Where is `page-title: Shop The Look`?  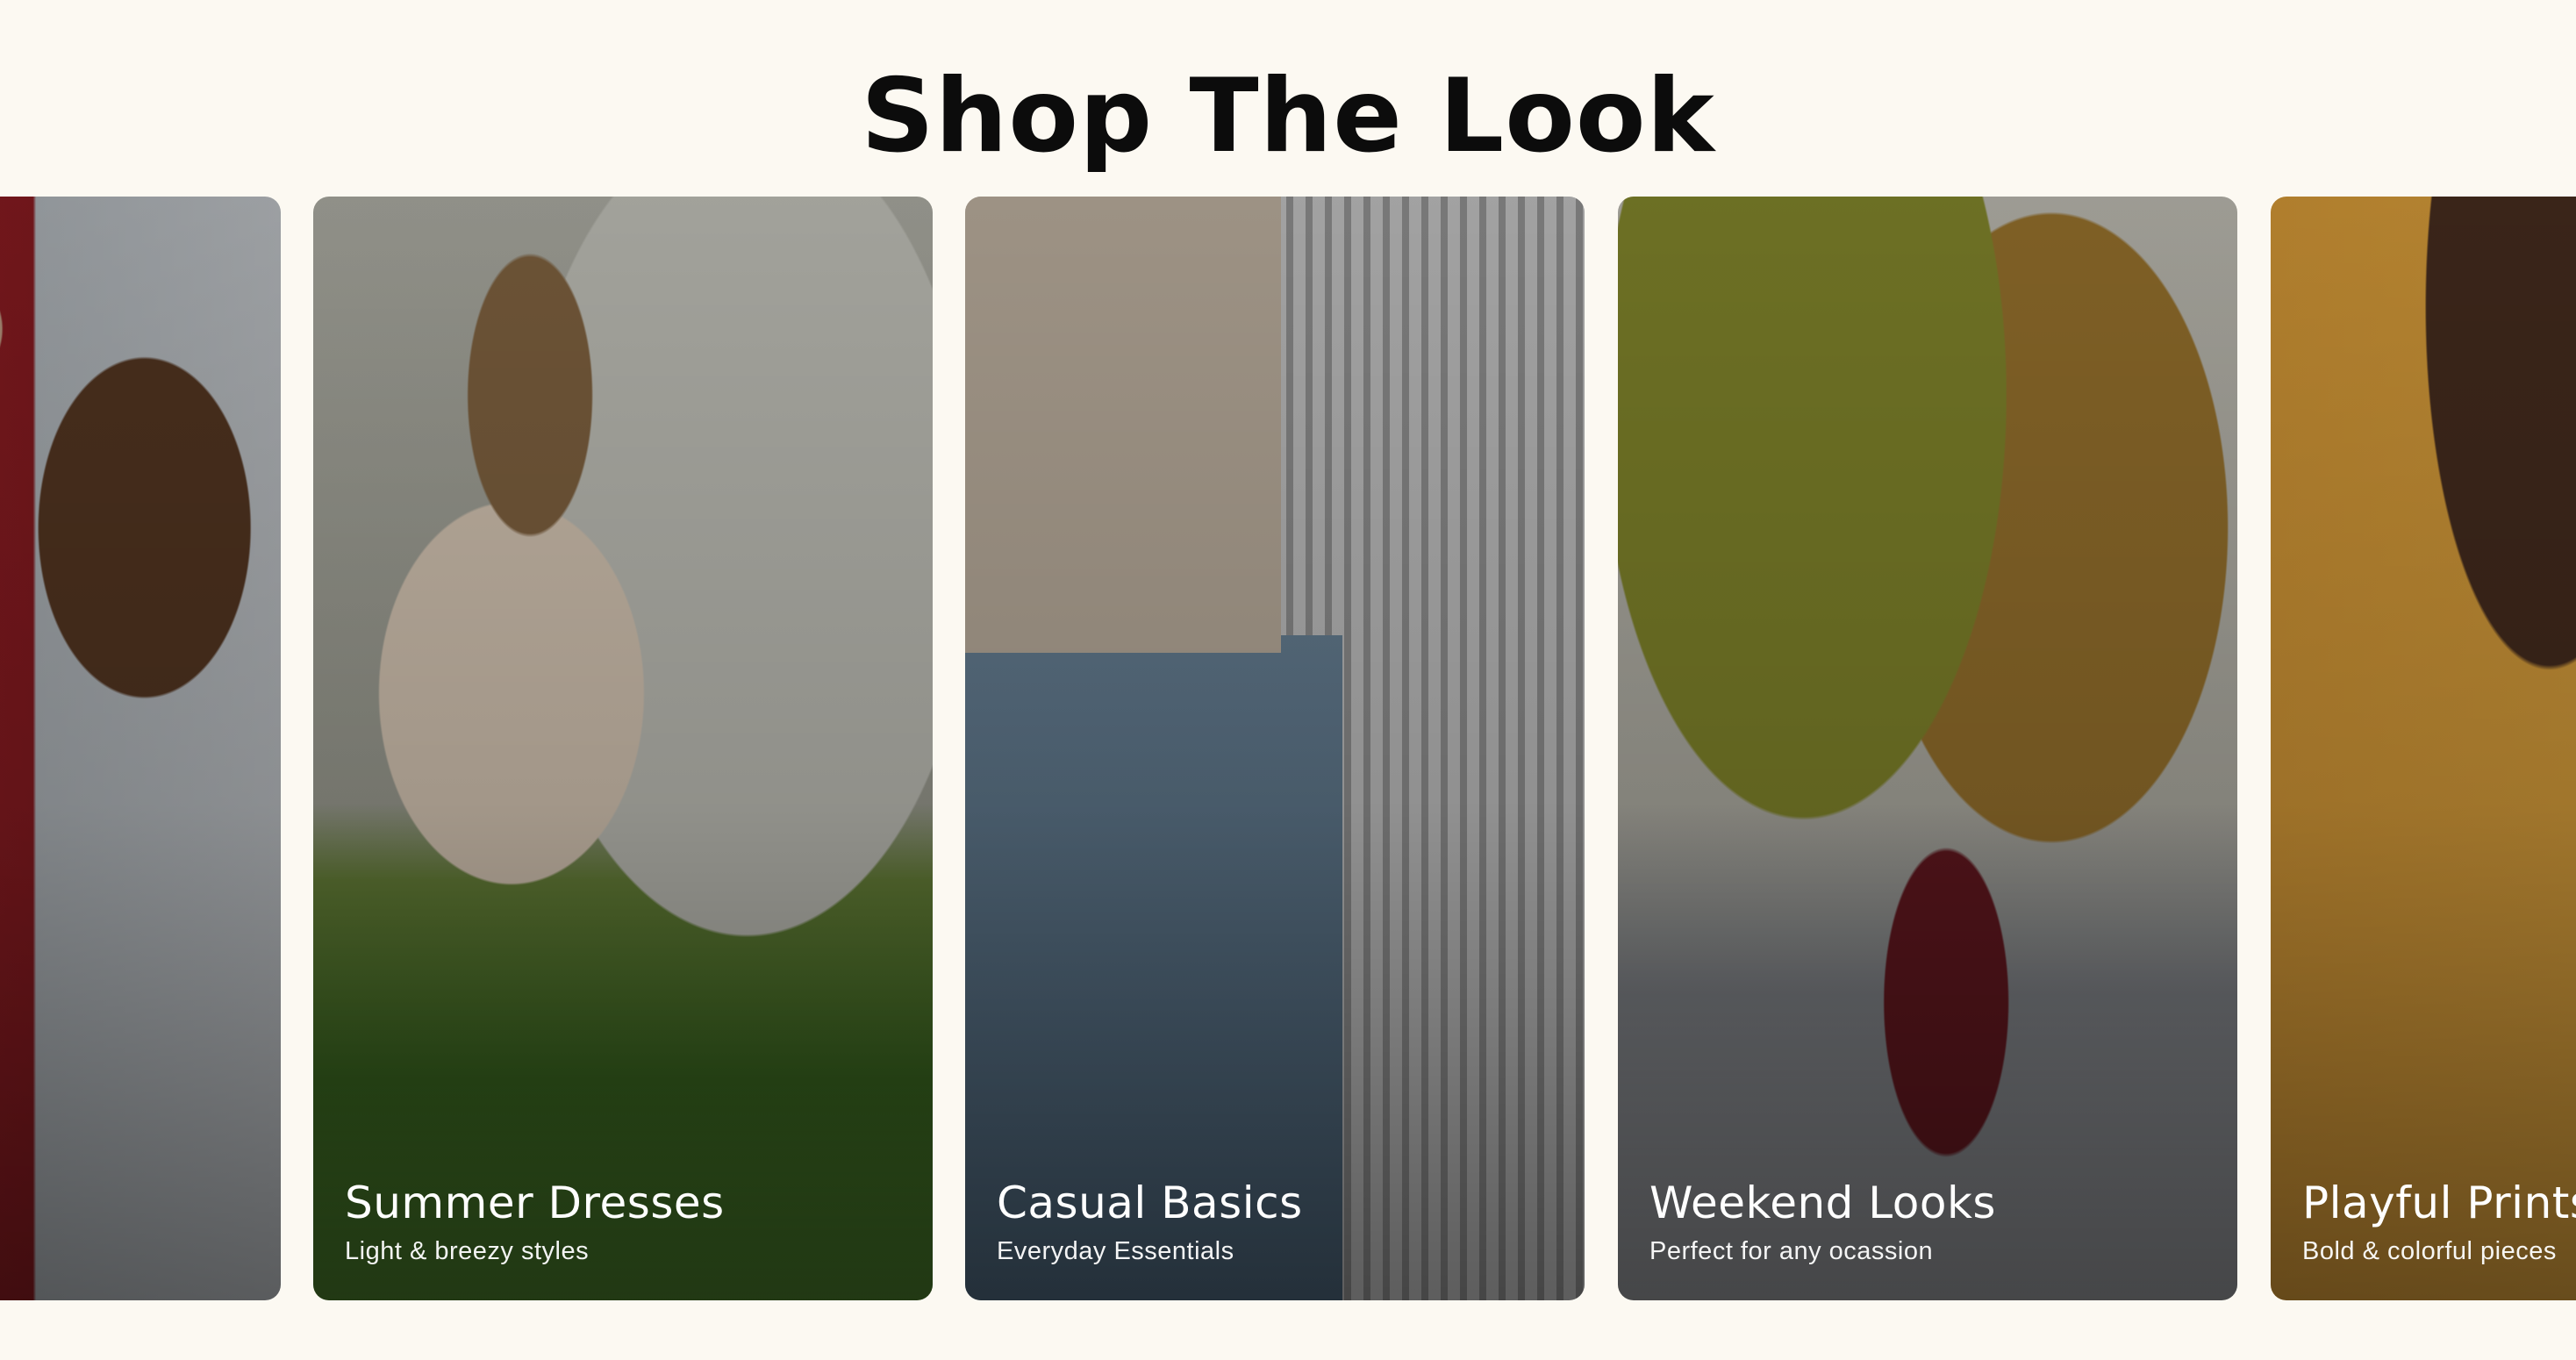 page-title: Shop The Look is located at coordinates (1288, 116).